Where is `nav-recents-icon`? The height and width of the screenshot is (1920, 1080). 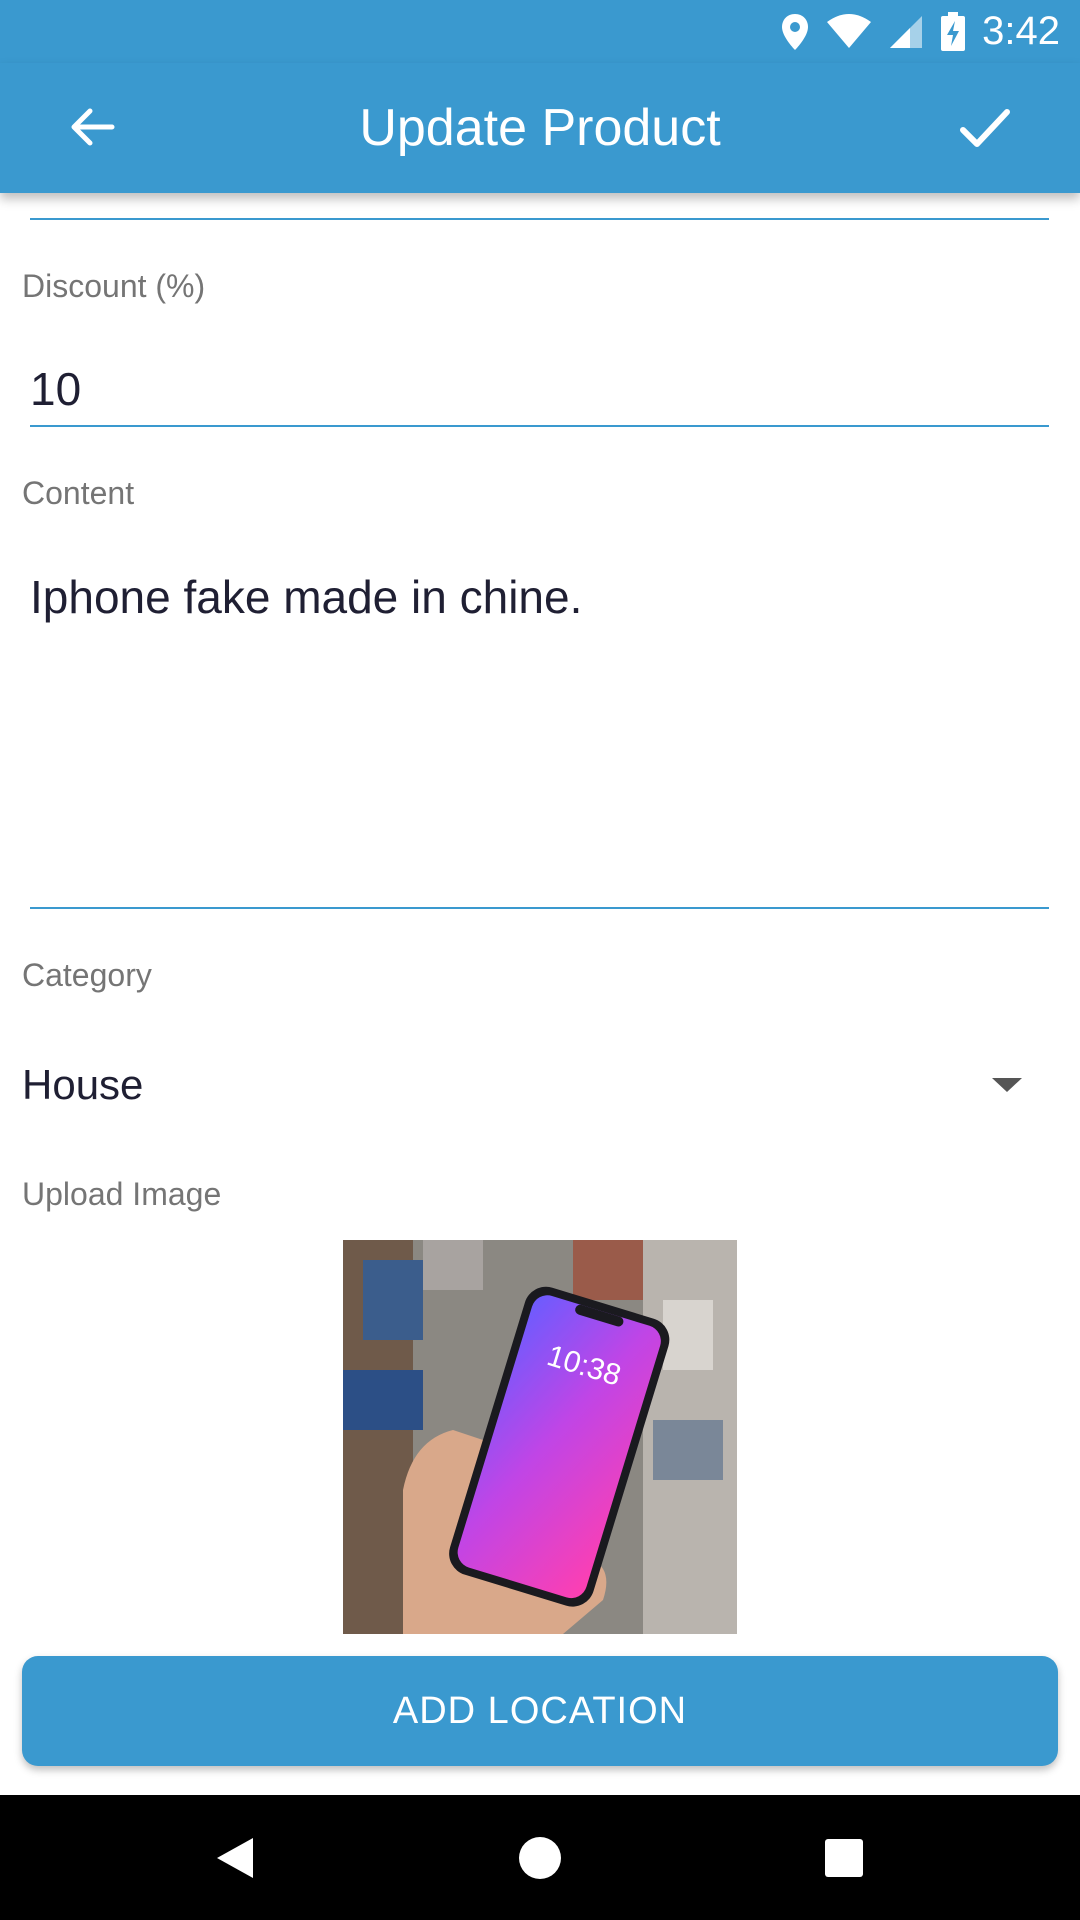 nav-recents-icon is located at coordinates (844, 1857).